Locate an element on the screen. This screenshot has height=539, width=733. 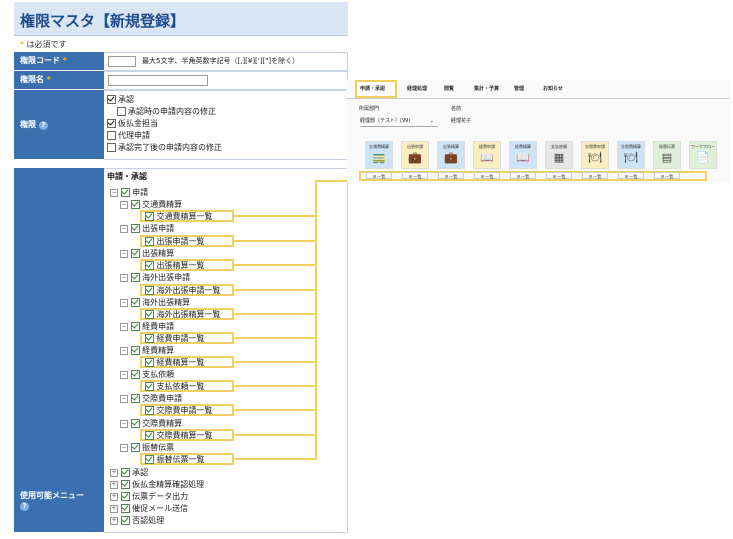
tree-group: − 振替伝票 is located at coordinates (147, 448).